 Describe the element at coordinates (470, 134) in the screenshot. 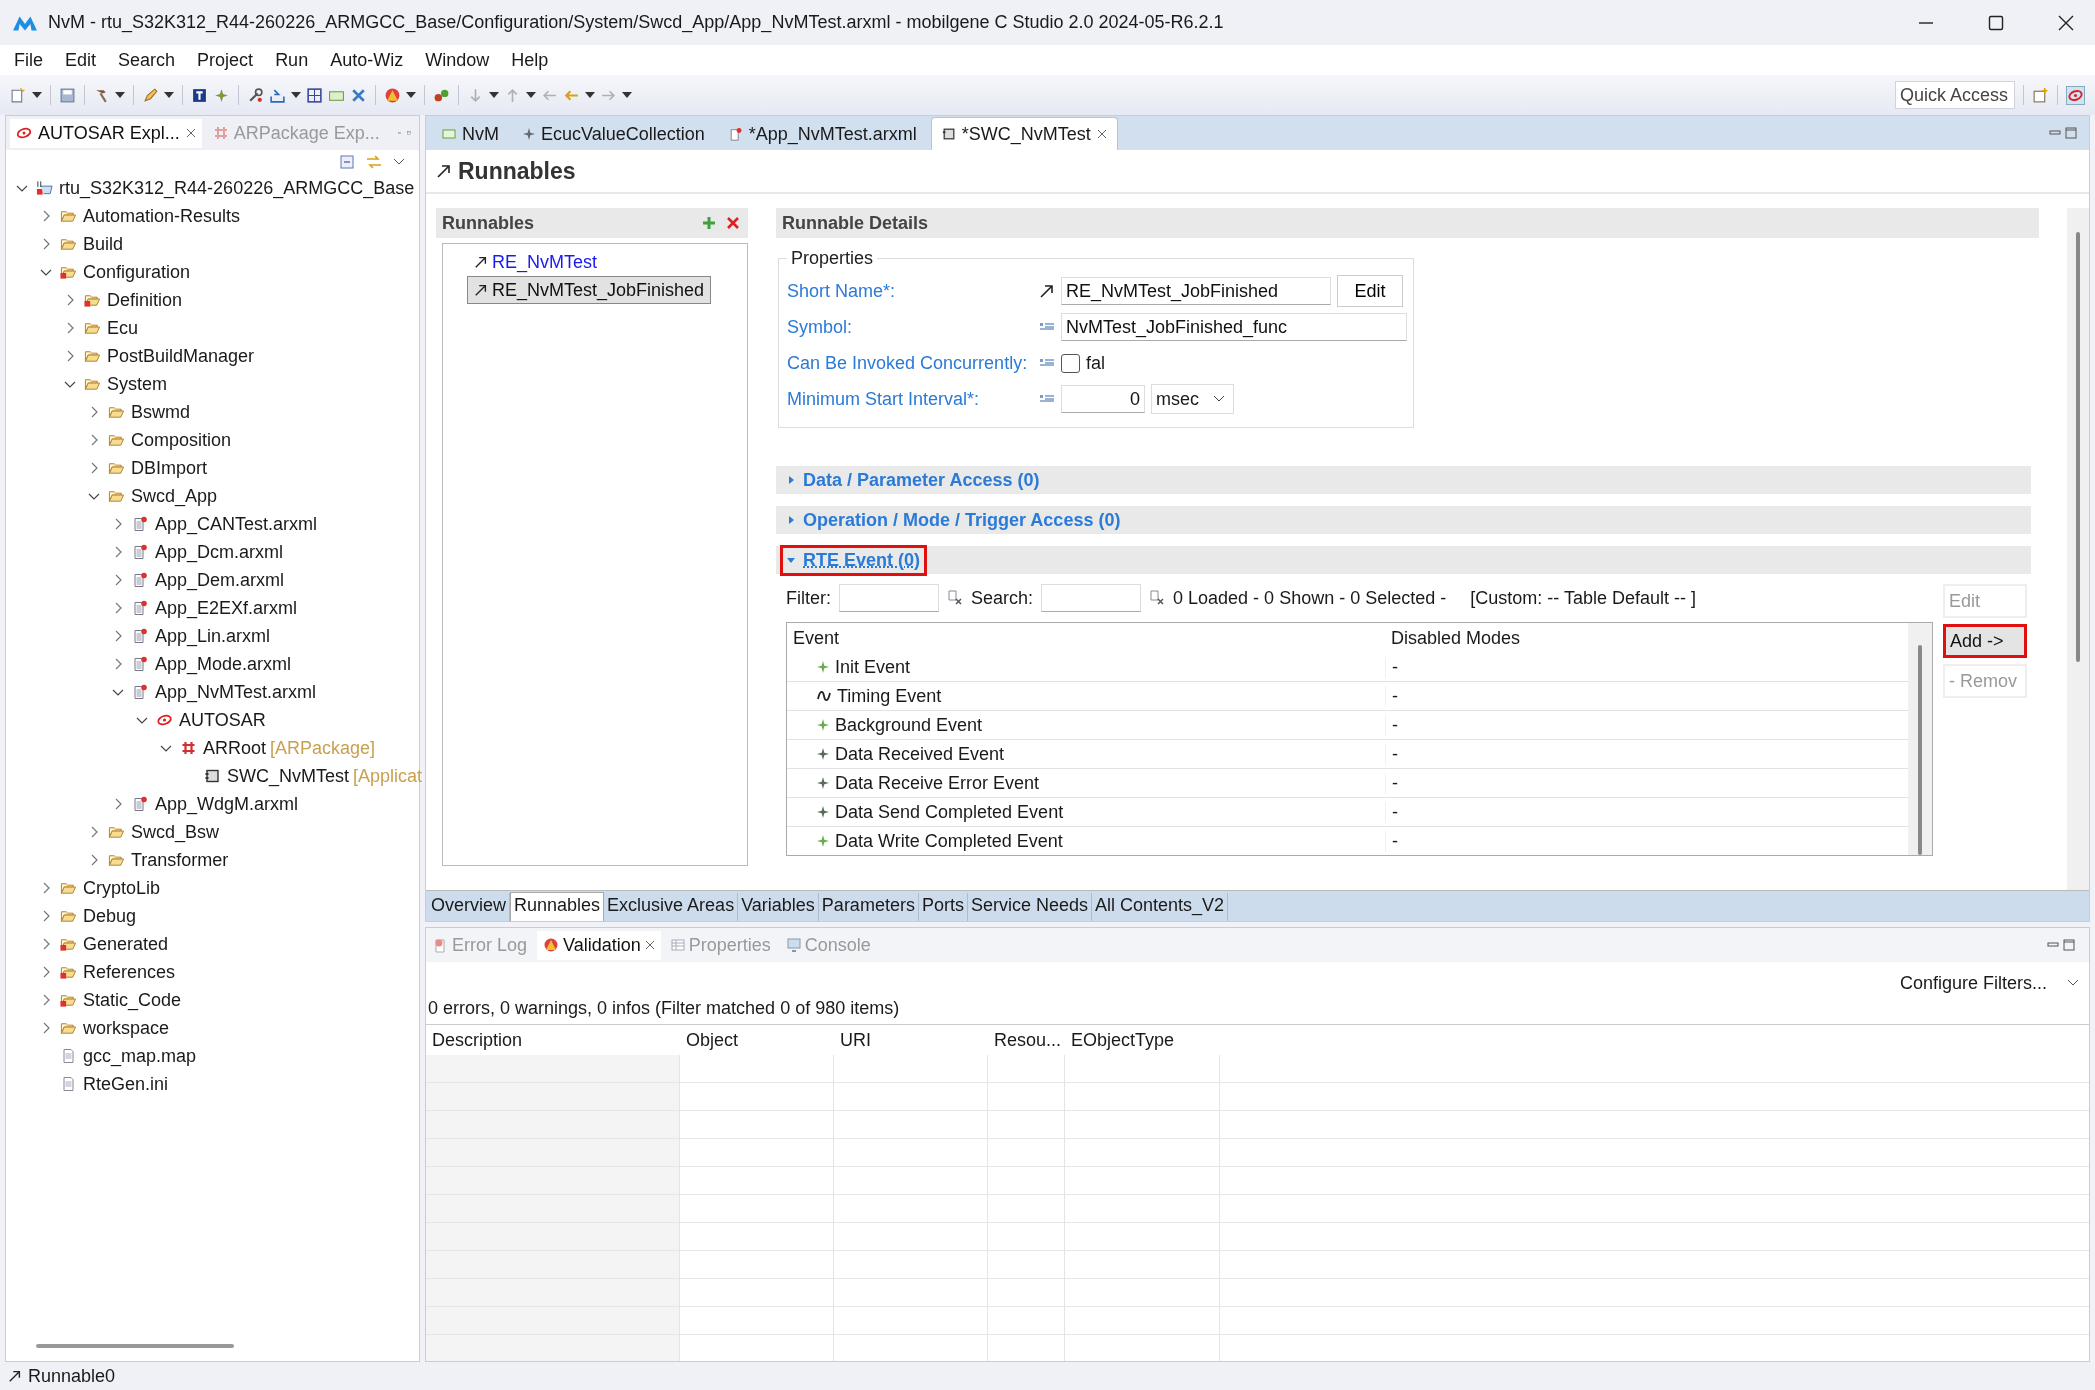

I see `editor-tab: NvM` at that location.